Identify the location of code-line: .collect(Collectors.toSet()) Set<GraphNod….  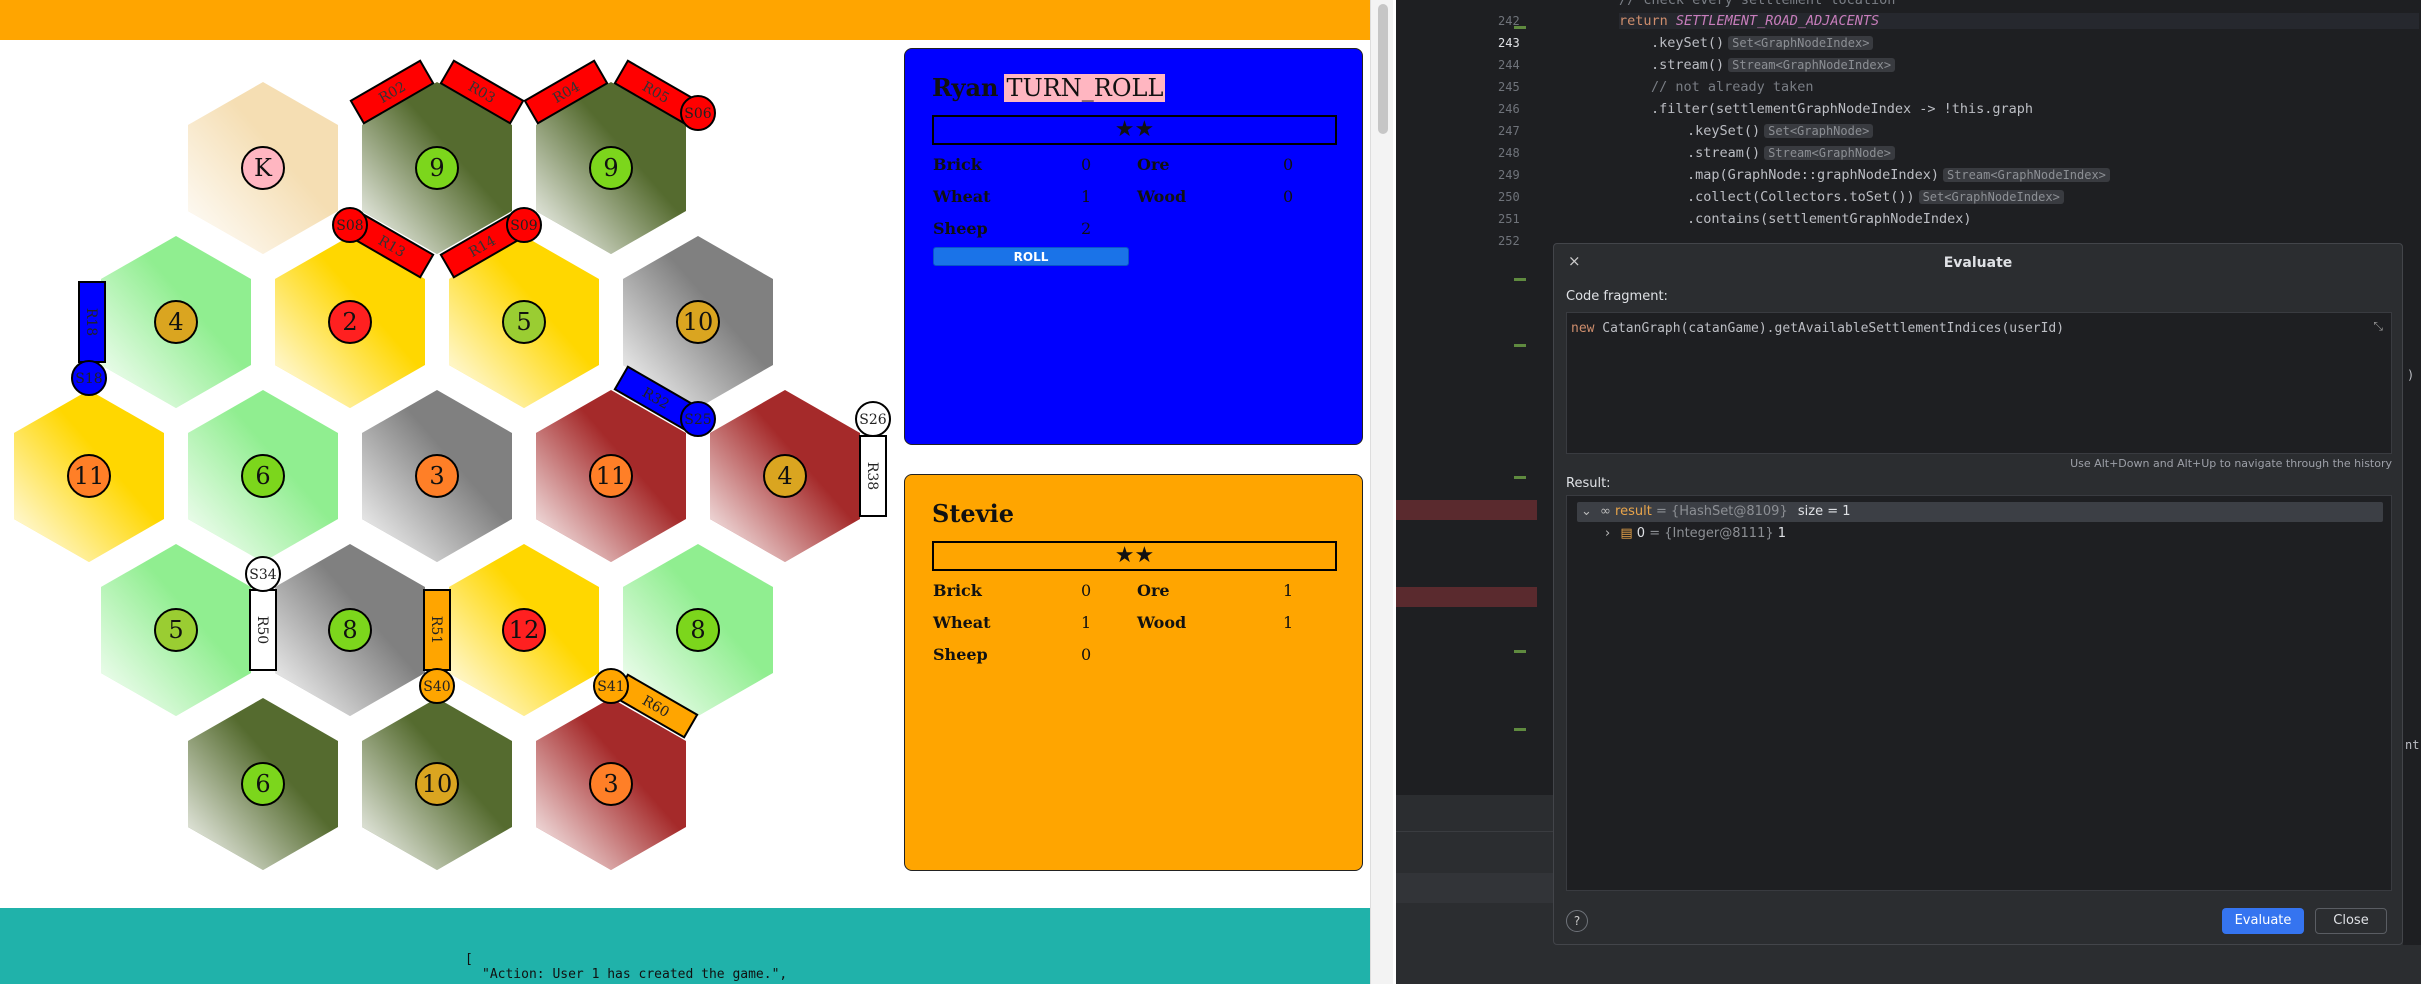
(1875, 197).